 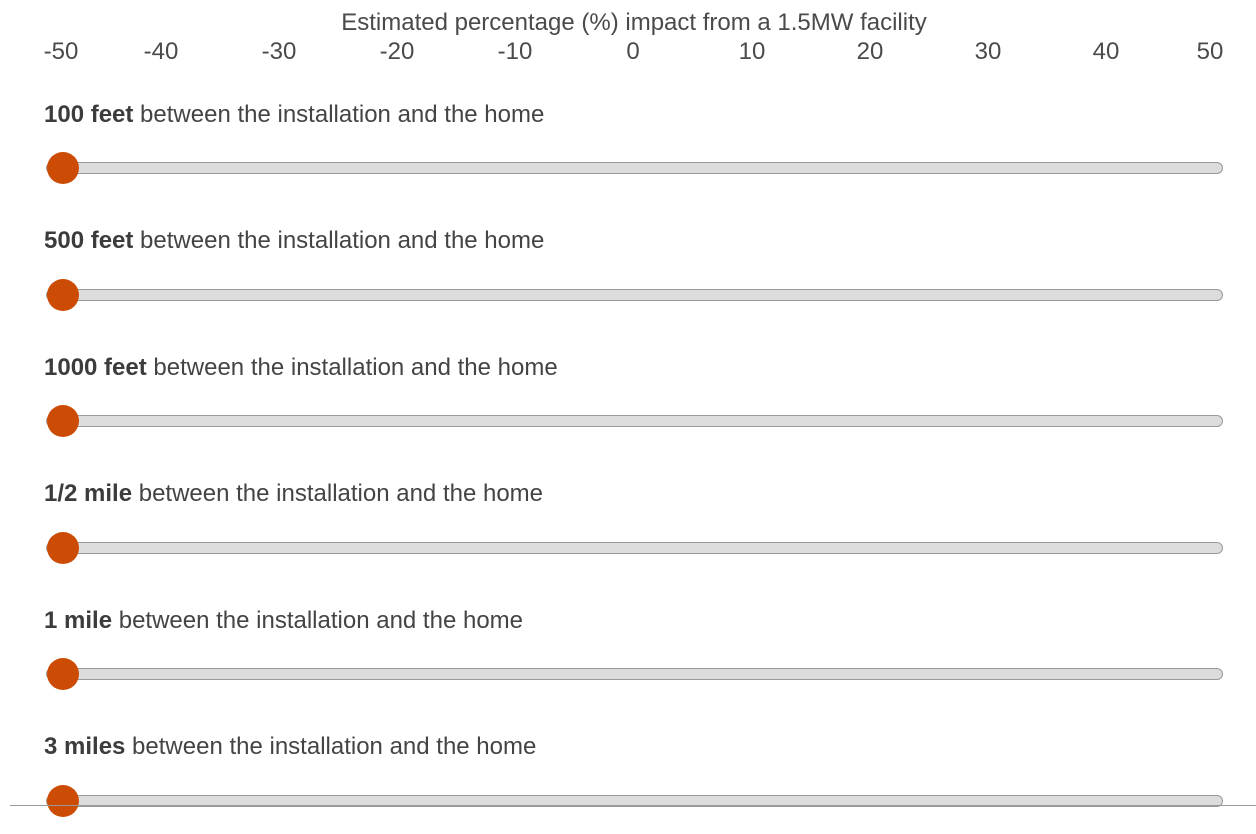 I want to click on tick-label: -30, so click(x=279, y=51).